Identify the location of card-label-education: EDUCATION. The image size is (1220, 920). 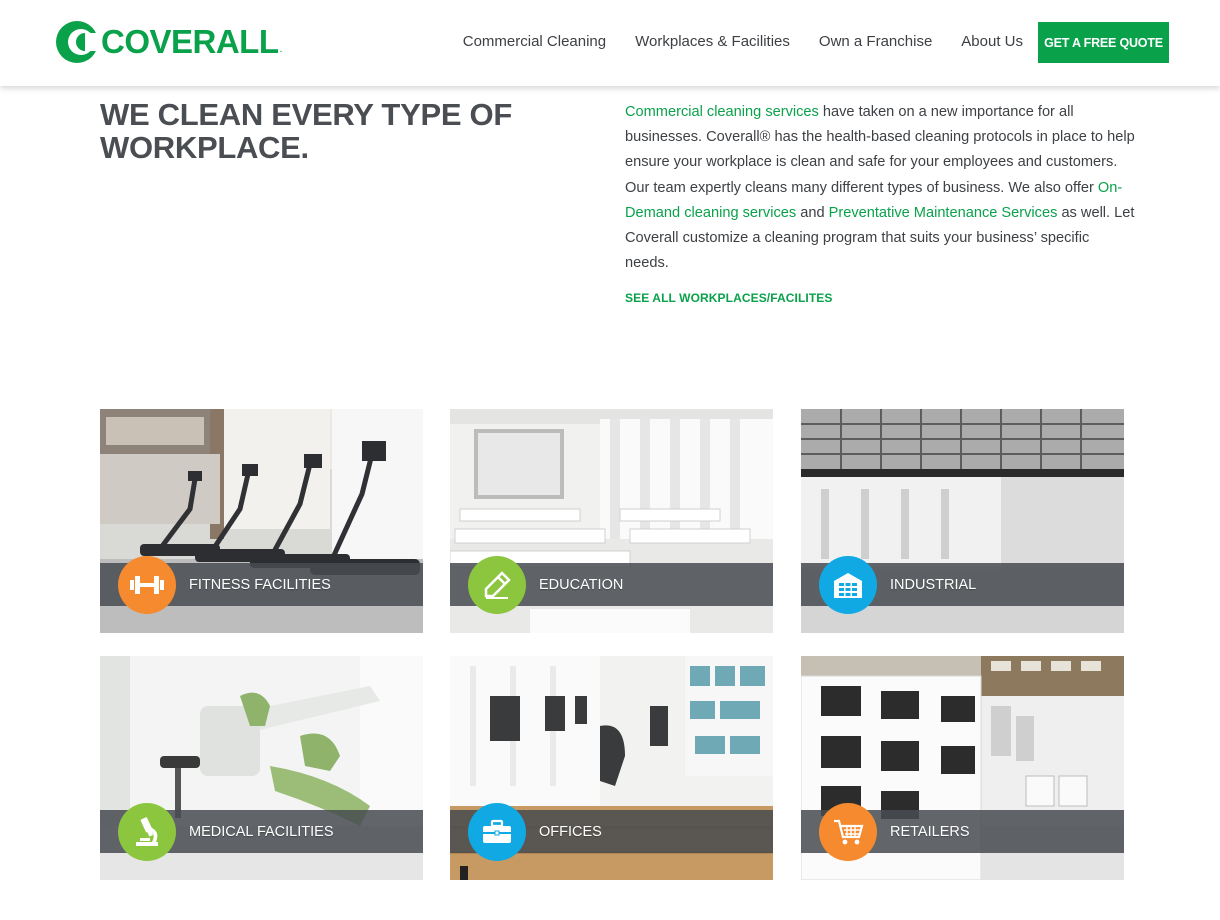
(581, 584).